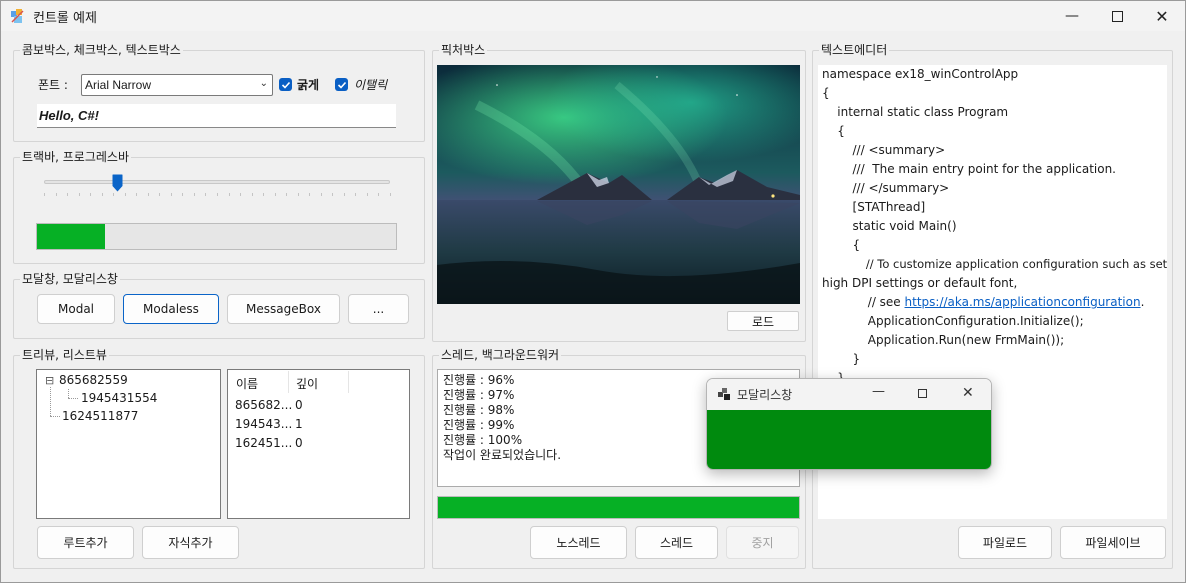  Describe the element at coordinates (724, 394) in the screenshot. I see `form-icon` at that location.